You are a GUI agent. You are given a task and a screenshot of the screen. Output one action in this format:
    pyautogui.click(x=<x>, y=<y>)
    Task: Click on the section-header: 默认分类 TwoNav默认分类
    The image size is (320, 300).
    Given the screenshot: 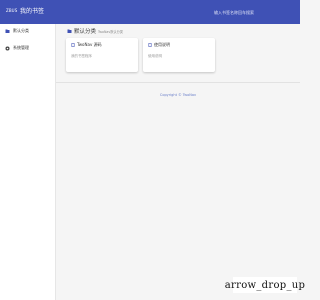 What is the action you would take?
    pyautogui.click(x=95, y=31)
    